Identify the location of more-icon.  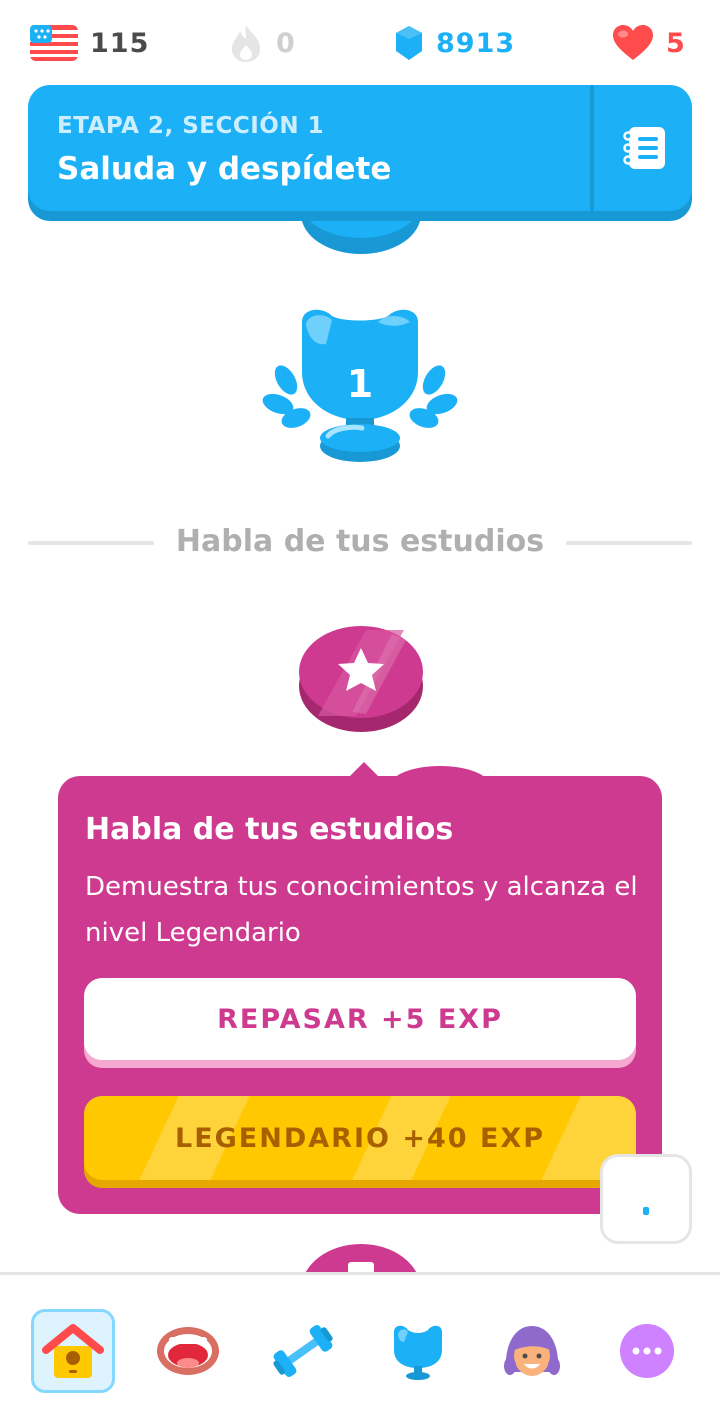
(647, 1351).